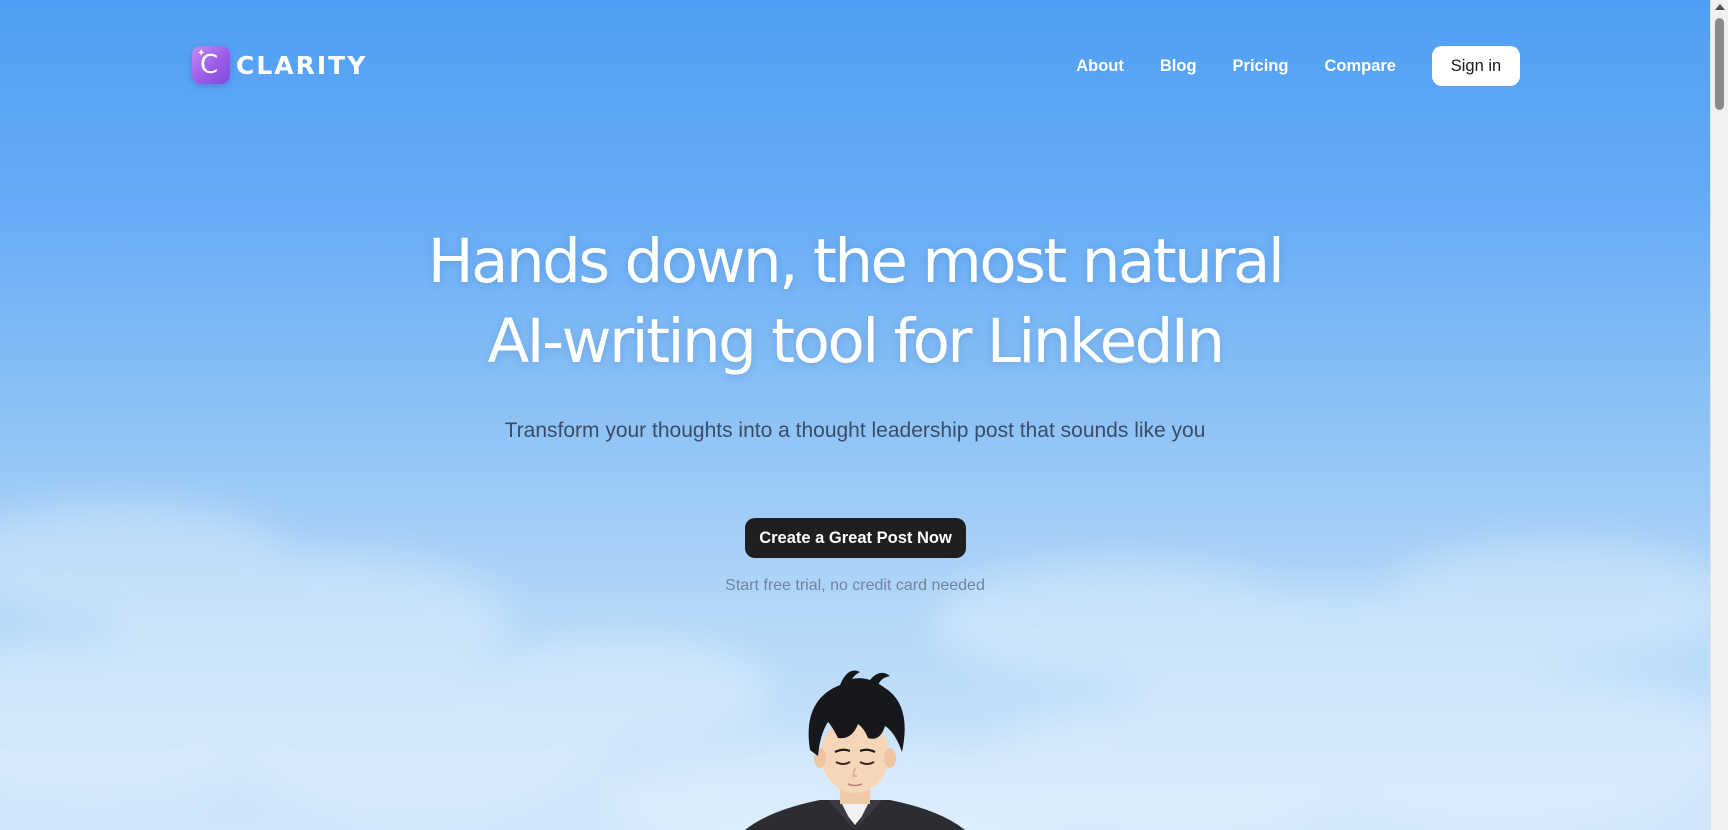 The width and height of the screenshot is (1728, 830). I want to click on hero-title-line-2: AI-writing tool for LinkedIn, so click(856, 341).